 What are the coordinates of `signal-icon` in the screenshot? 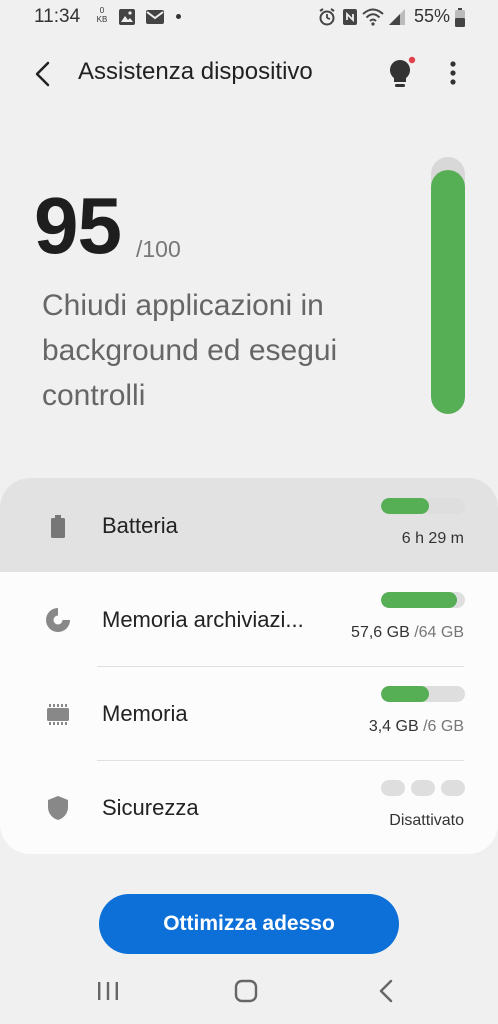 It's located at (397, 17).